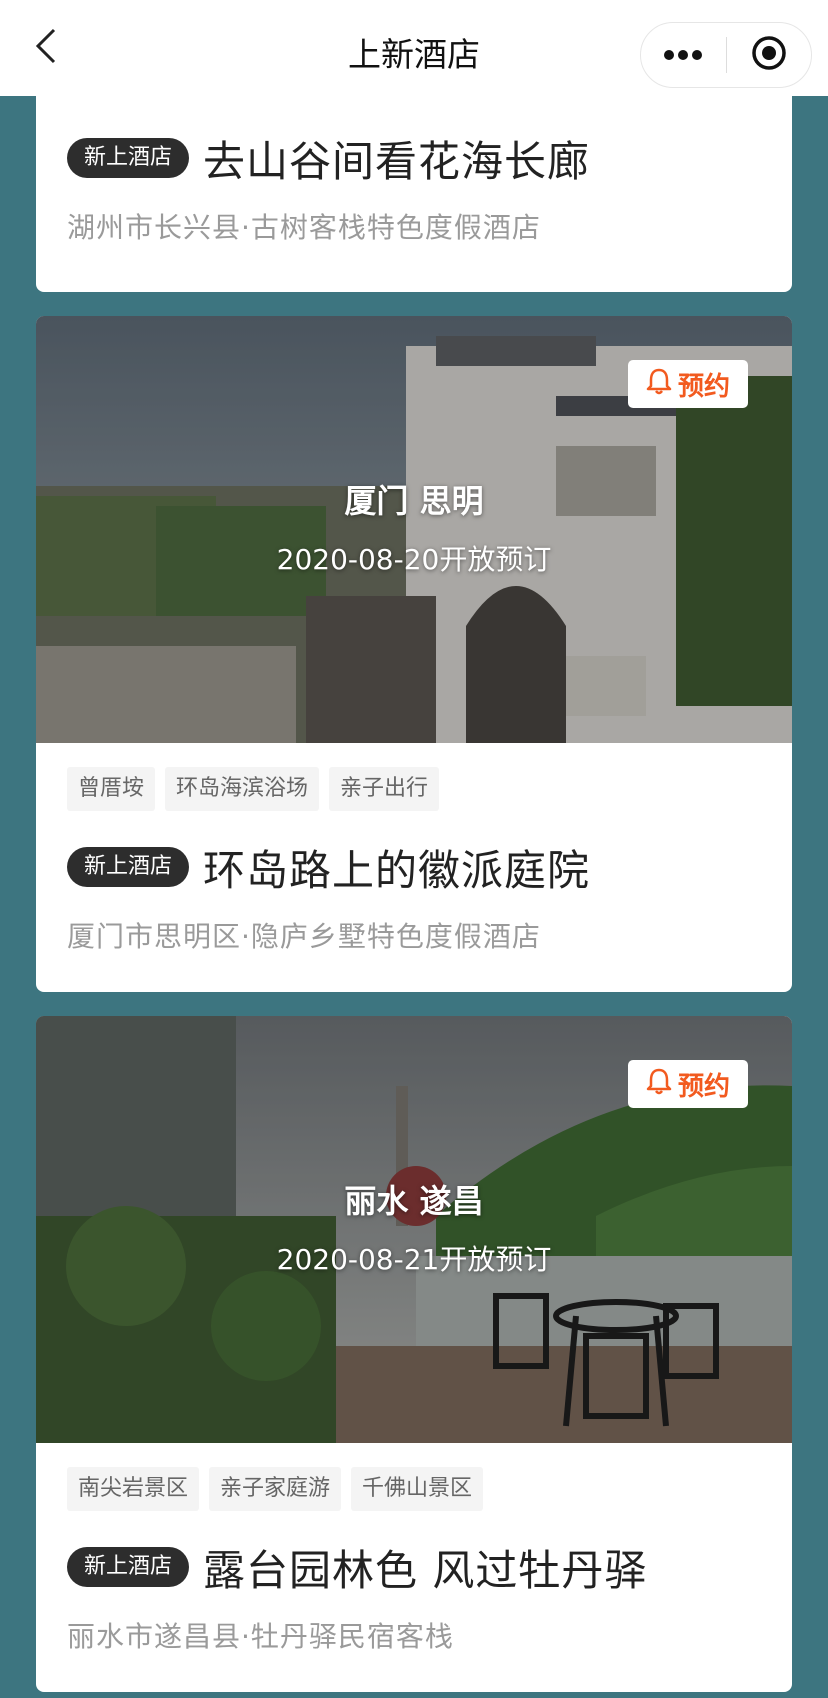 The height and width of the screenshot is (1698, 828). I want to click on hotel-location: 厦门市思明区·隐庐乡墅特色度假酒店, so click(304, 936).